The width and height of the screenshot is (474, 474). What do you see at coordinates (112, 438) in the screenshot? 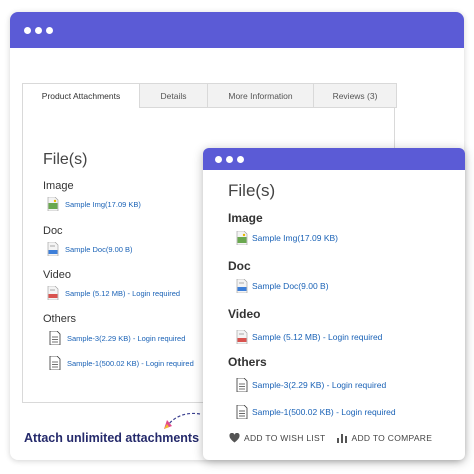
I see `promo-caption: Attach unlimited attachments` at bounding box center [112, 438].